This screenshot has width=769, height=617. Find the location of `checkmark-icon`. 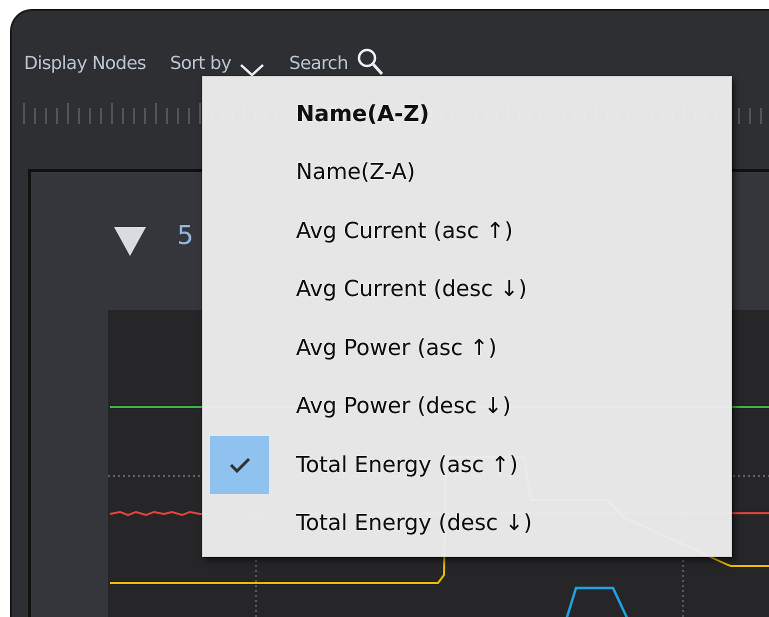

checkmark-icon is located at coordinates (239, 465).